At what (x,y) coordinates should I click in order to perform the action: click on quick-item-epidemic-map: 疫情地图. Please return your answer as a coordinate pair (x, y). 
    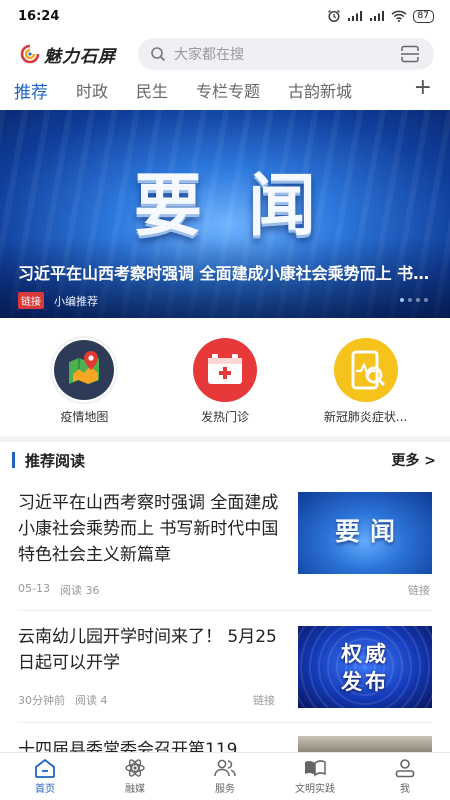
    Looking at the image, I should click on (84, 382).